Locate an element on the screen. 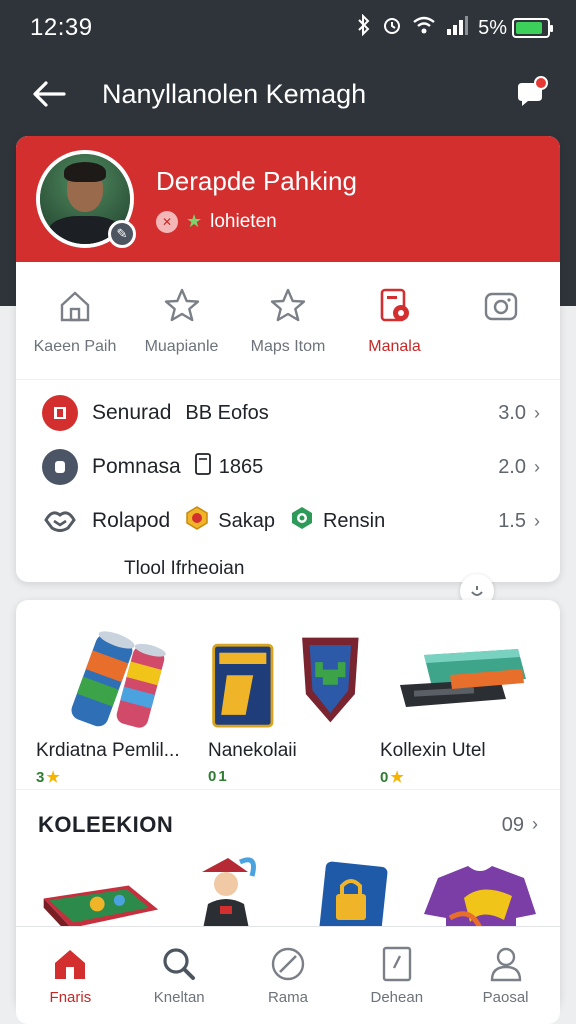 Image resolution: width=576 pixels, height=1024 pixels. profile-subtitle: lohieten is located at coordinates (243, 221).